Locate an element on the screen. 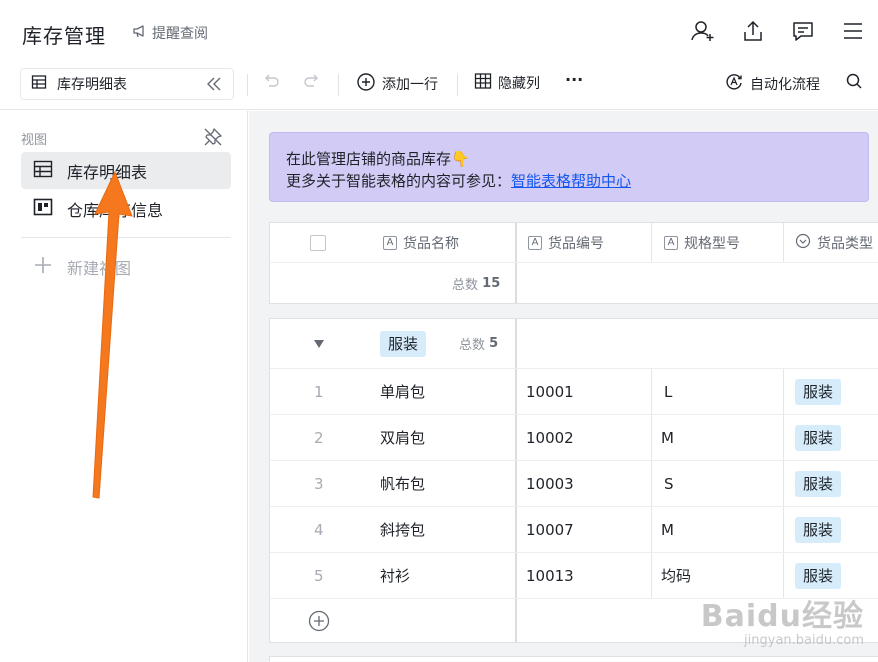 The width and height of the screenshot is (878, 662). more-options-button: ··· is located at coordinates (574, 79).